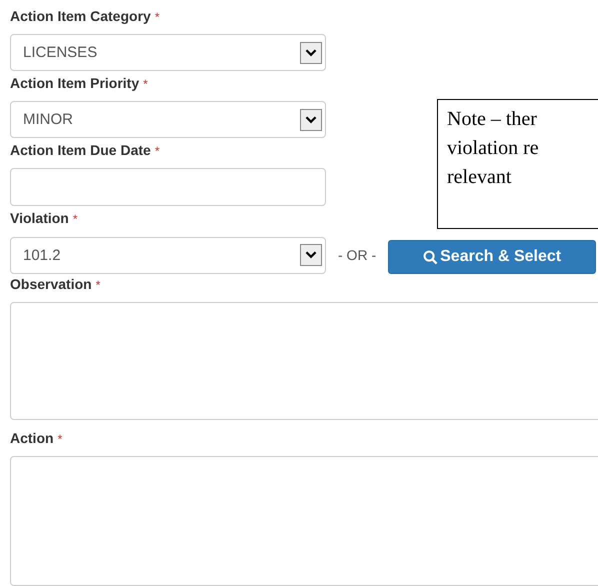 The image size is (598, 586). What do you see at coordinates (479, 177) in the screenshot?
I see `note-text: relevant` at bounding box center [479, 177].